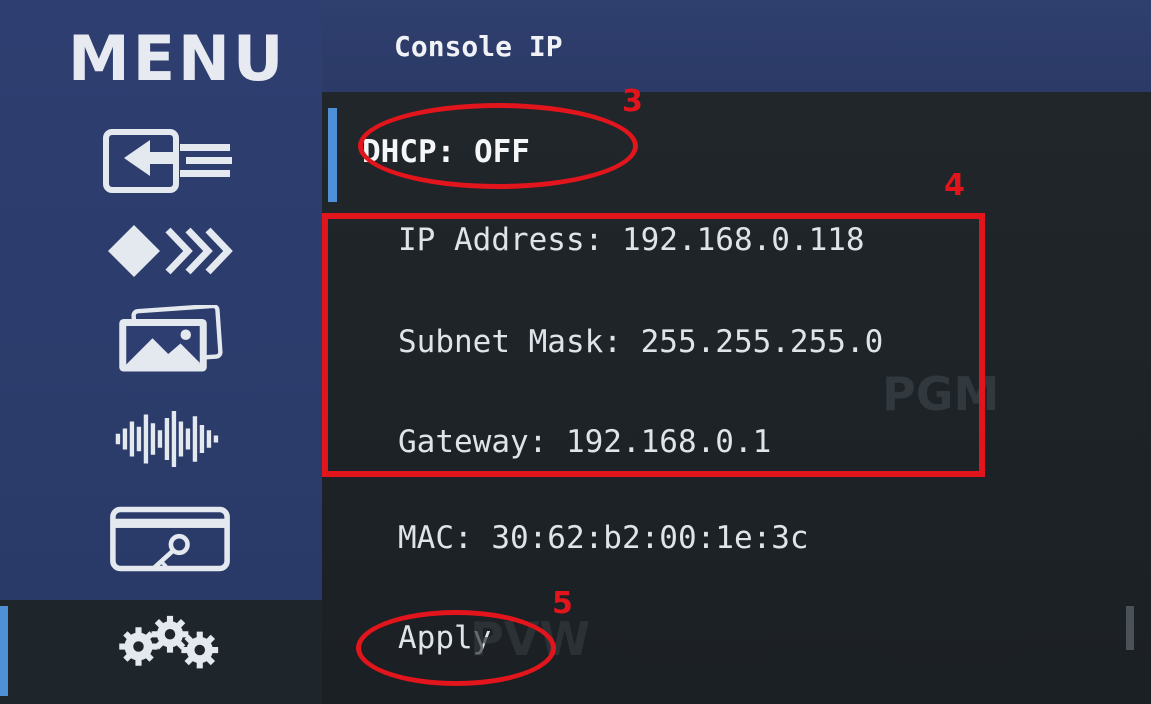 The image size is (1151, 704). What do you see at coordinates (736, 46) in the screenshot?
I see `page-header: Console IP` at bounding box center [736, 46].